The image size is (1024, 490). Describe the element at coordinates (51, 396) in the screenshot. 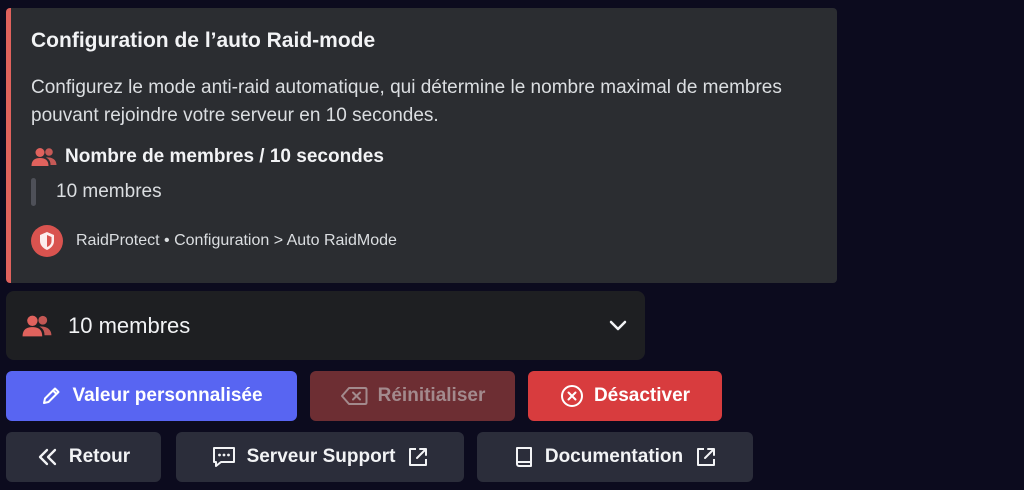

I see `pencil-icon` at that location.